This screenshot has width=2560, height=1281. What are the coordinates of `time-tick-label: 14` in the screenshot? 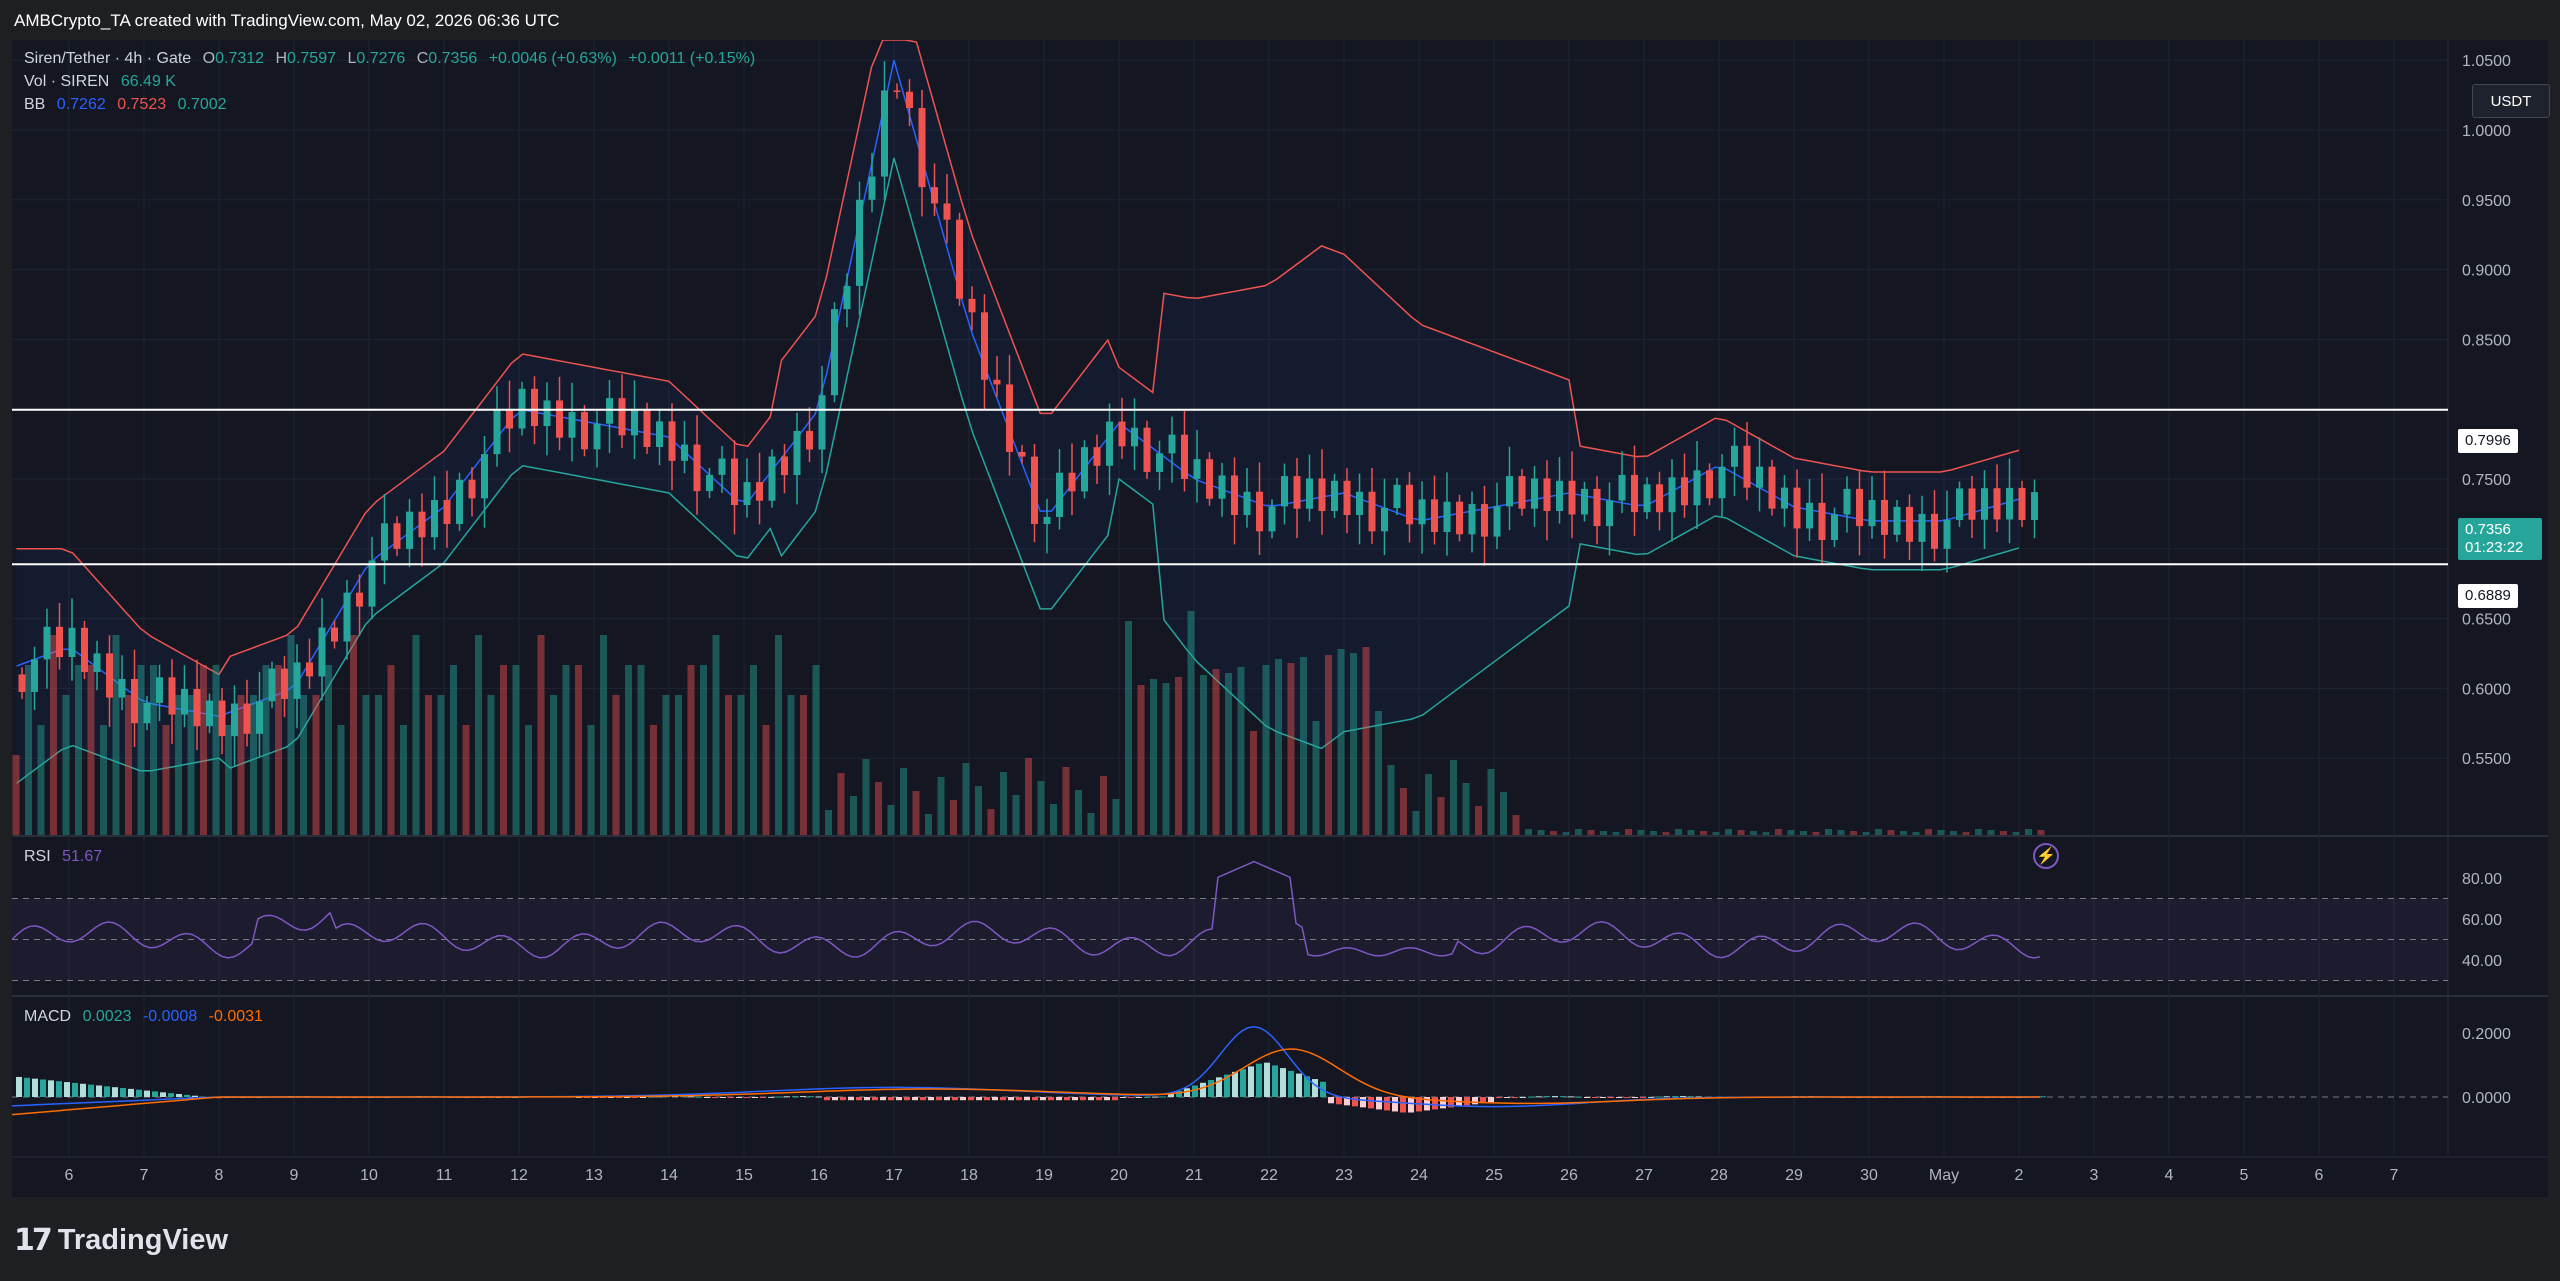 It's located at (669, 1175).